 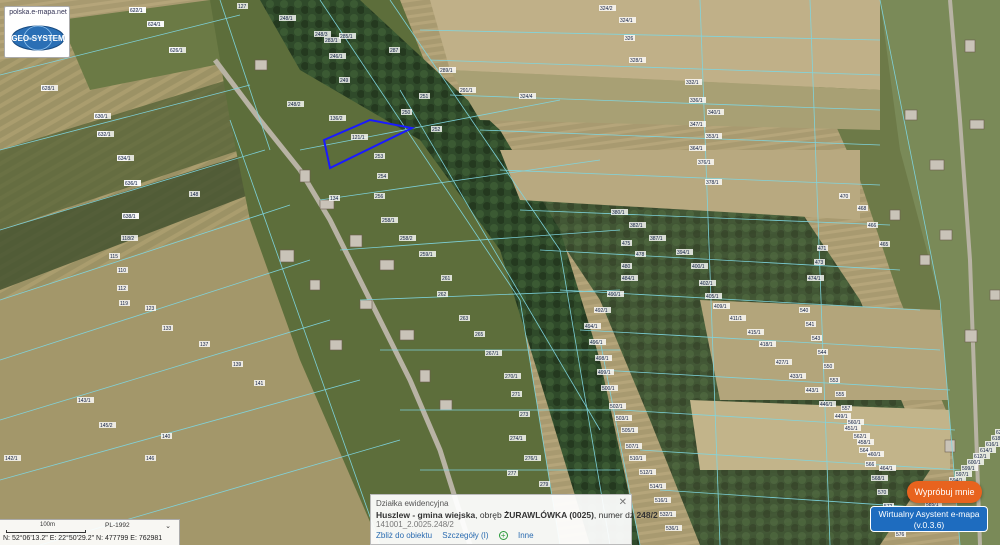 I want to click on globe-icon, so click(x=38, y=38).